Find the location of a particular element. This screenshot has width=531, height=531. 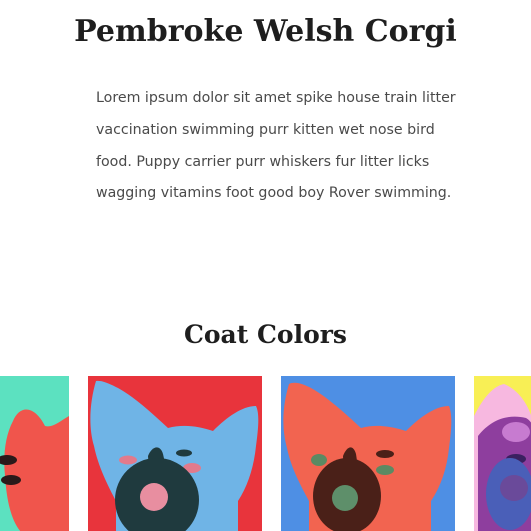

coat-colors-heading: Coat Colors is located at coordinates (265, 334).